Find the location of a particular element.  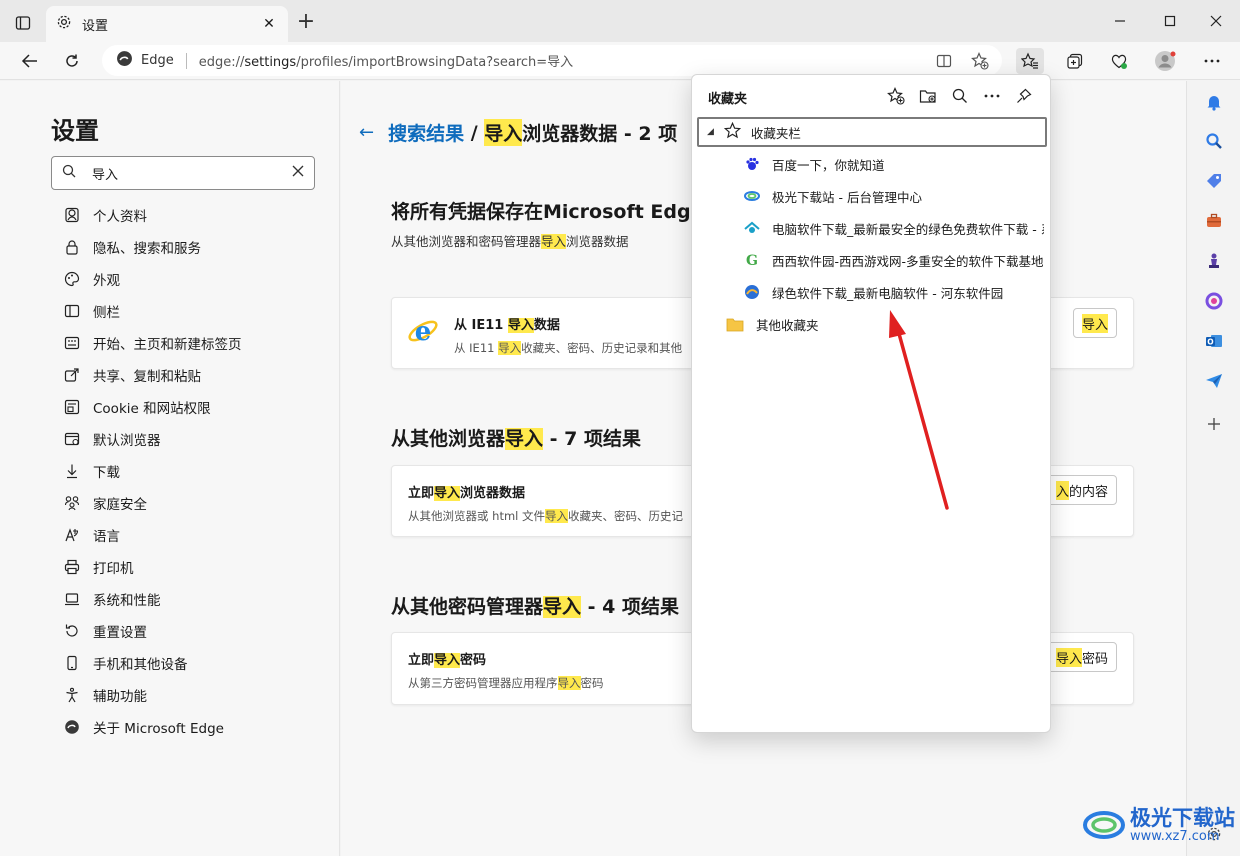

import-ie11-button: 导入 is located at coordinates (1094, 323).